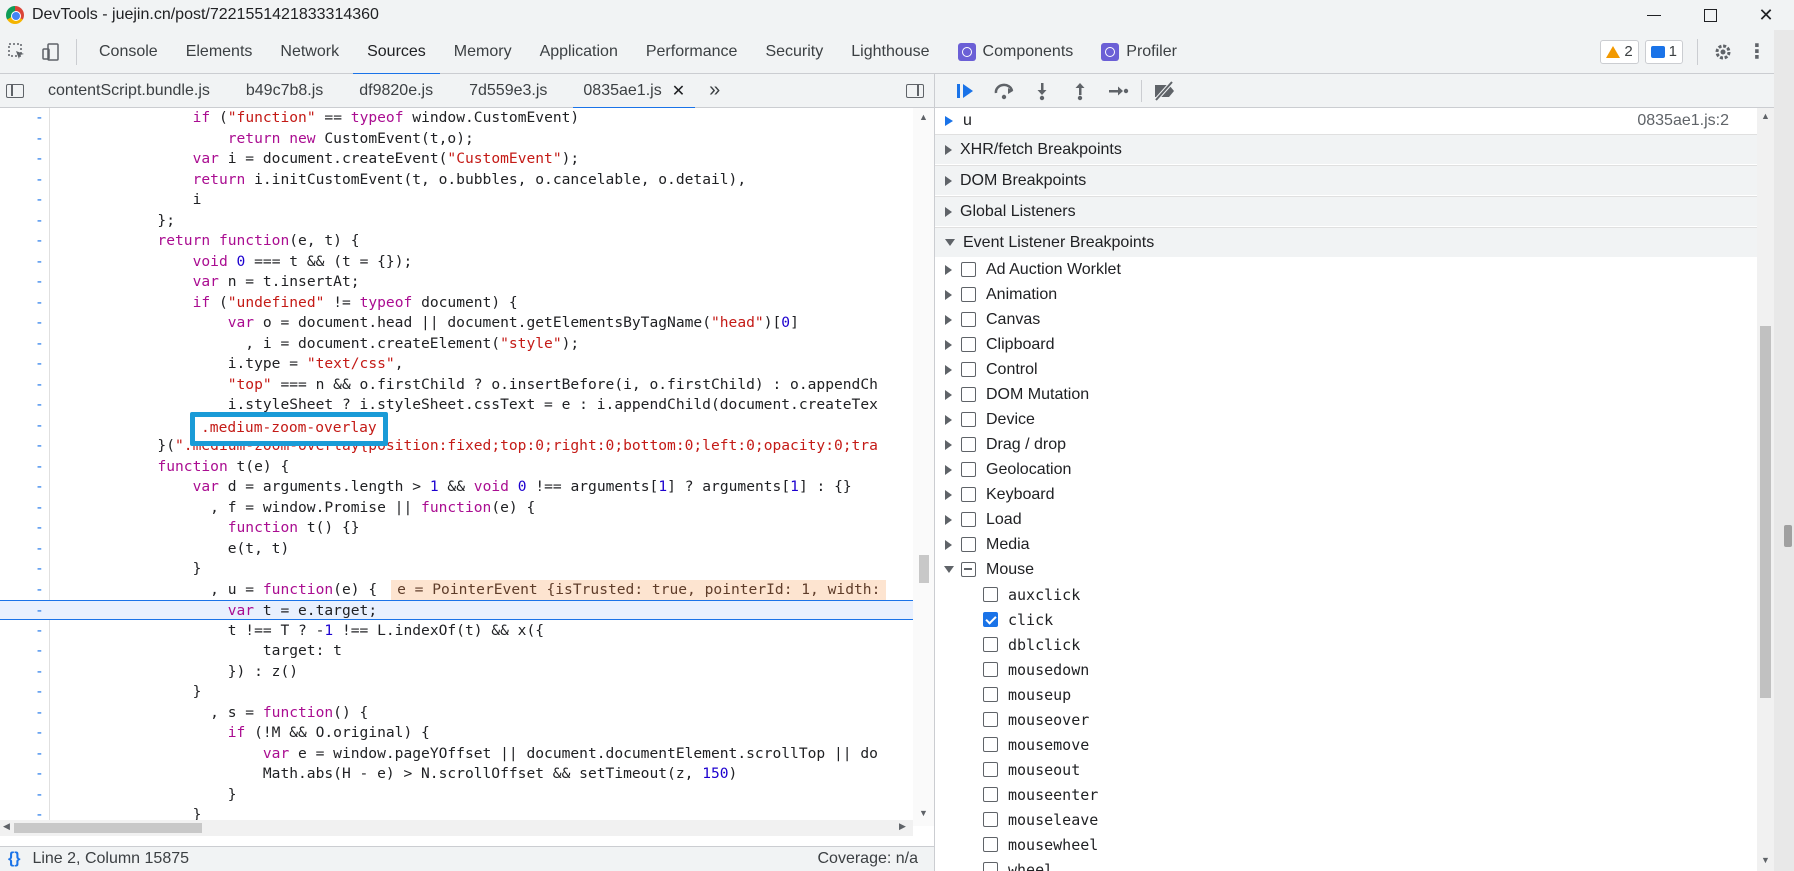 This screenshot has height=871, width=1794. What do you see at coordinates (309, 52) in the screenshot?
I see `tab-network: Network` at bounding box center [309, 52].